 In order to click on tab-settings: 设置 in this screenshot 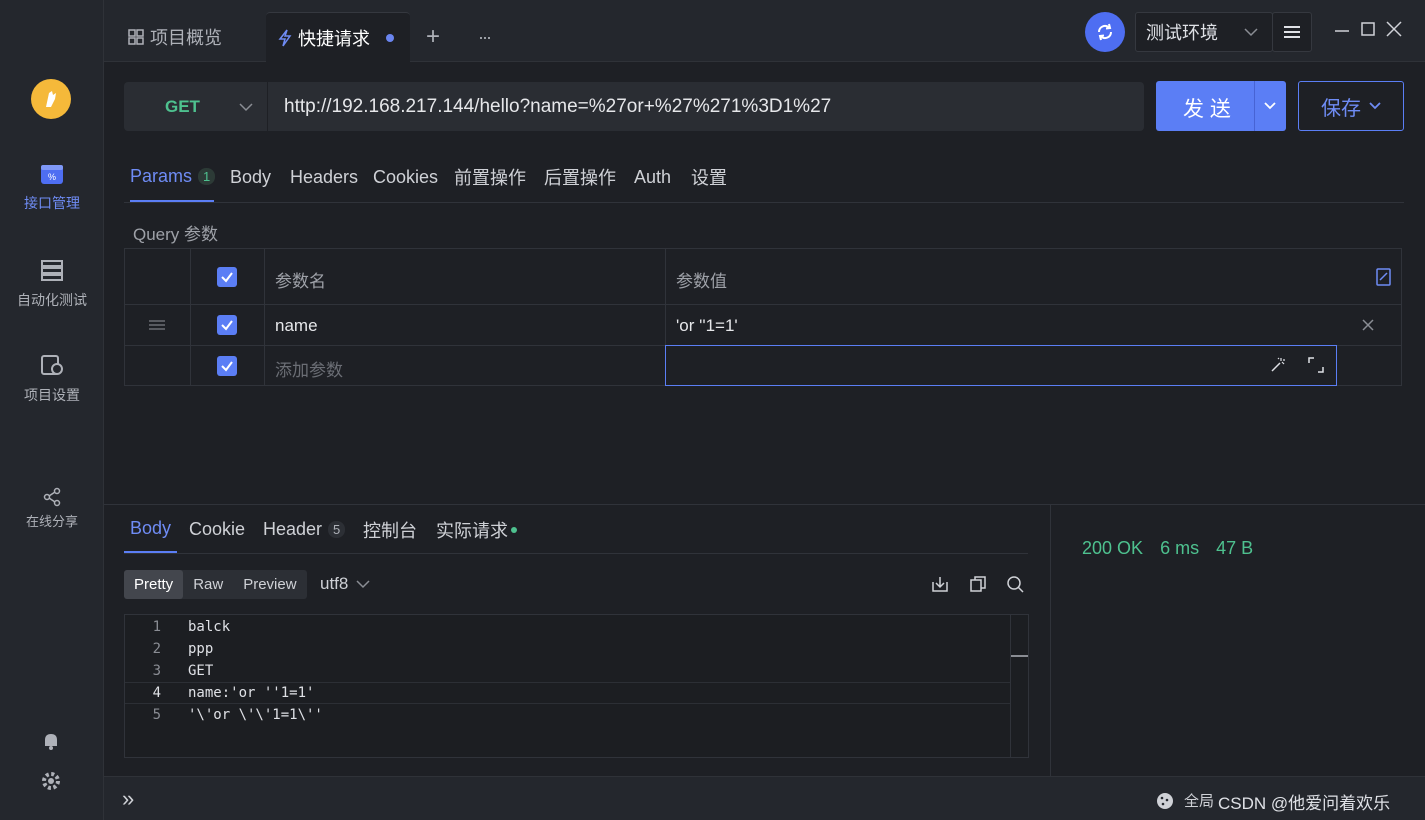, I will do `click(709, 177)`.